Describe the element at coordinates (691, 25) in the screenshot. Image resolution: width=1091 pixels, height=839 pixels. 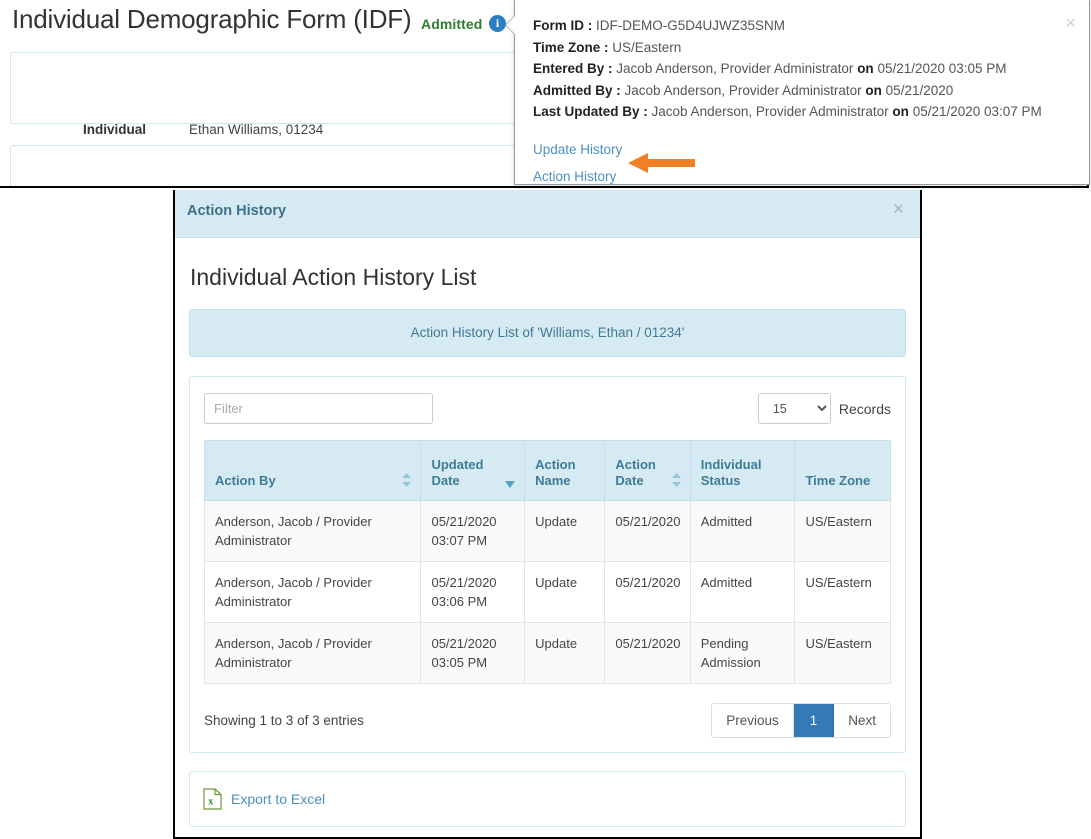
I see `popover-row-value: IDF-DEMO-G5D4UJWZ35SNM` at that location.